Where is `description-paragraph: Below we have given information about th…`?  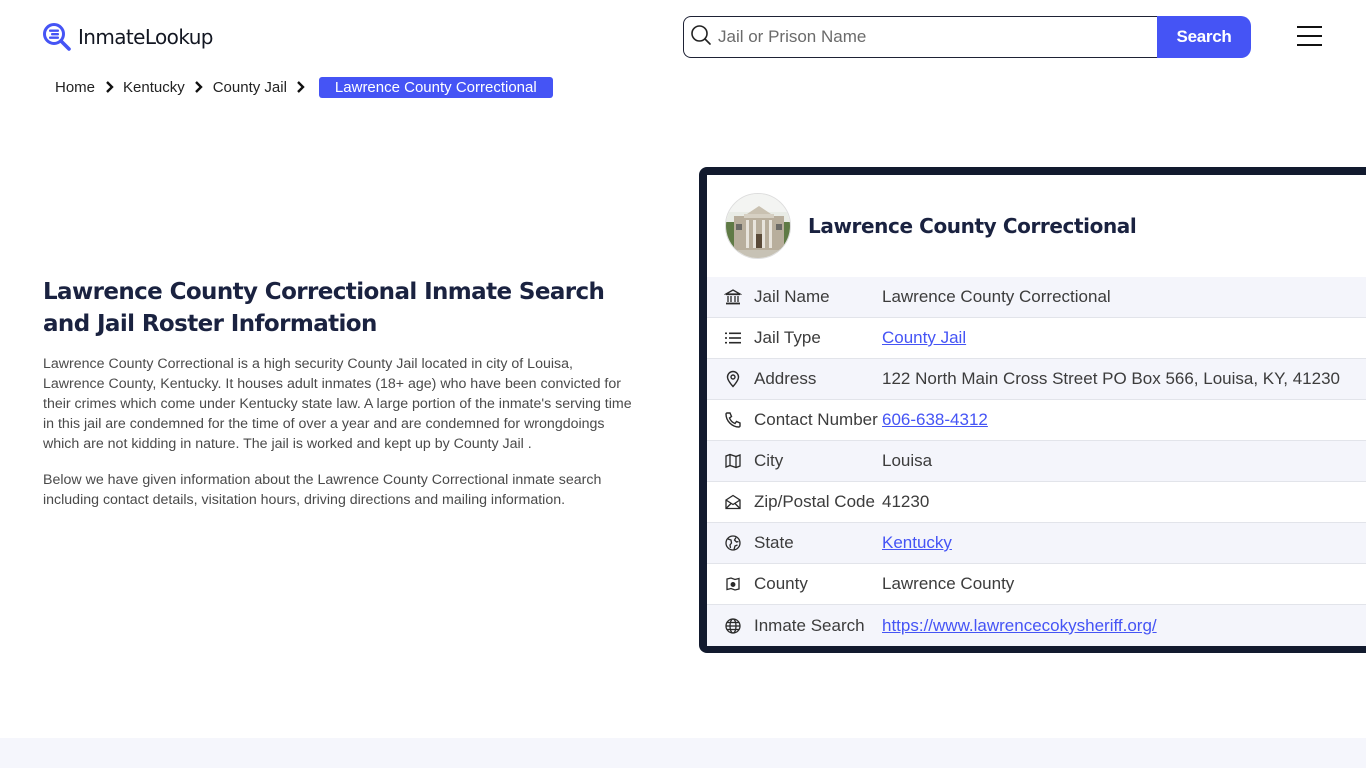
description-paragraph: Below we have given information about th… is located at coordinates (322, 490).